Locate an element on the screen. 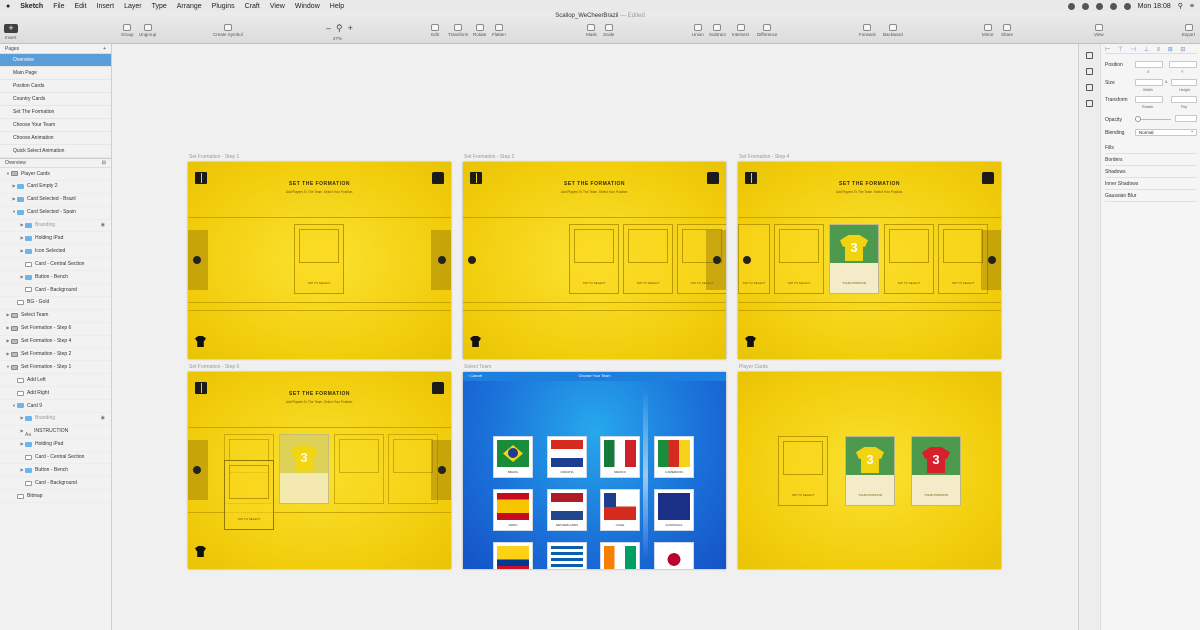 Image resolution: width=1200 pixels, height=630 pixels. edit-button: Edit is located at coordinates (435, 30).